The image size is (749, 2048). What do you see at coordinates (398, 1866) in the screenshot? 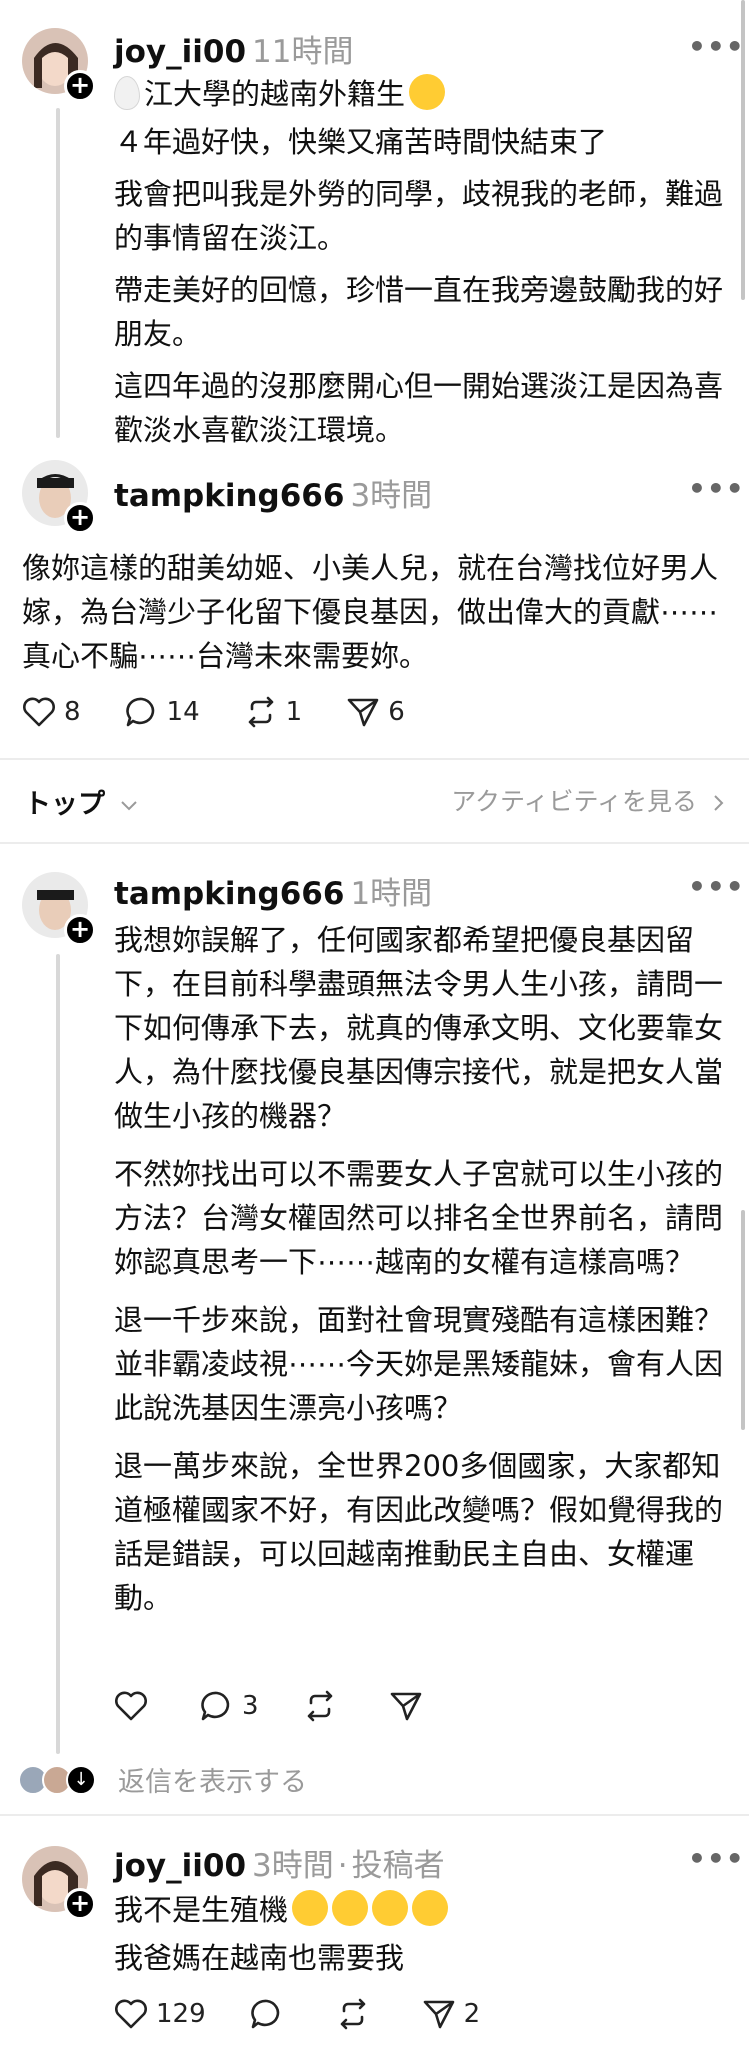
I see `author-tag: 投稿者` at bounding box center [398, 1866].